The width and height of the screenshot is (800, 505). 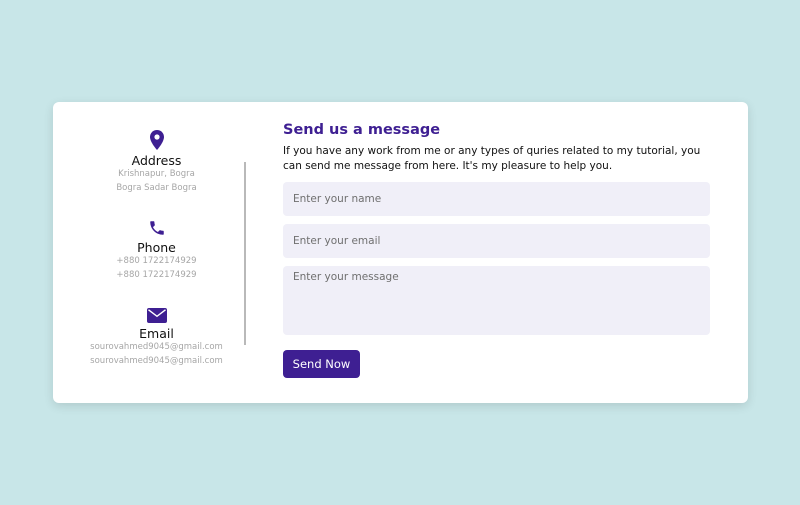 I want to click on address-line-1: Krishnapur, Bogra, so click(x=156, y=174).